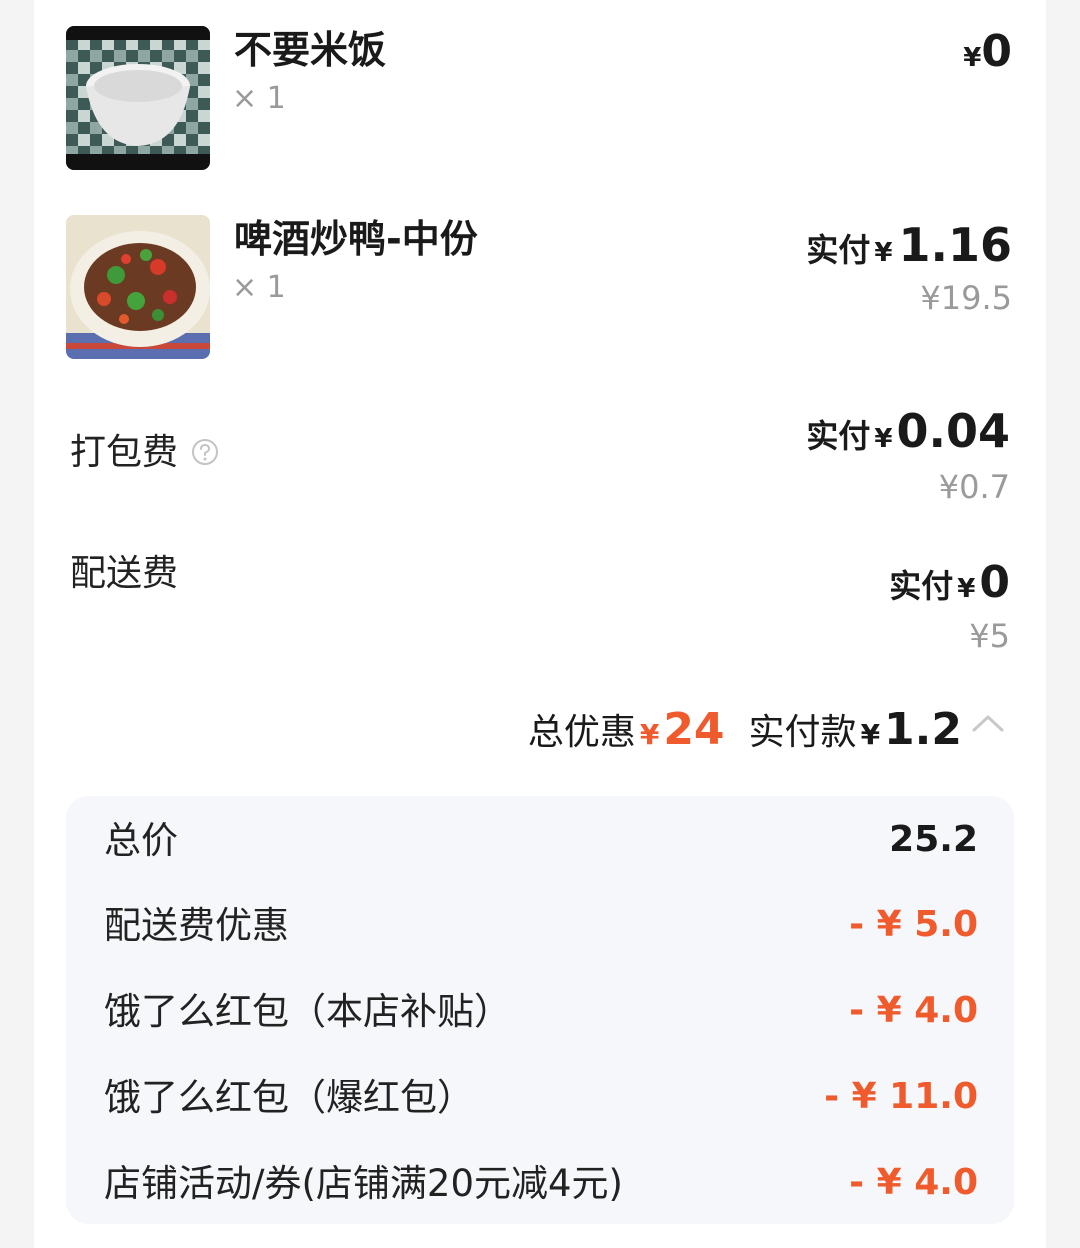 This screenshot has width=1080, height=1248. I want to click on breakdown-label: 总价, so click(141, 840).